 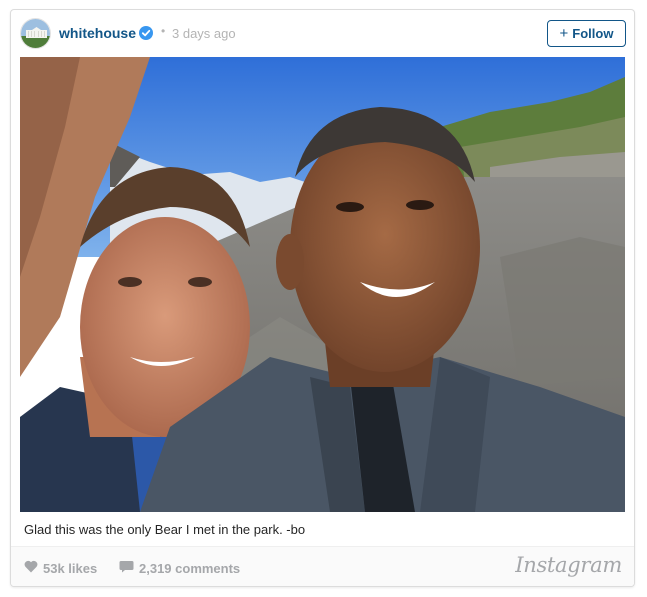 I want to click on heart-icon, so click(x=33, y=568).